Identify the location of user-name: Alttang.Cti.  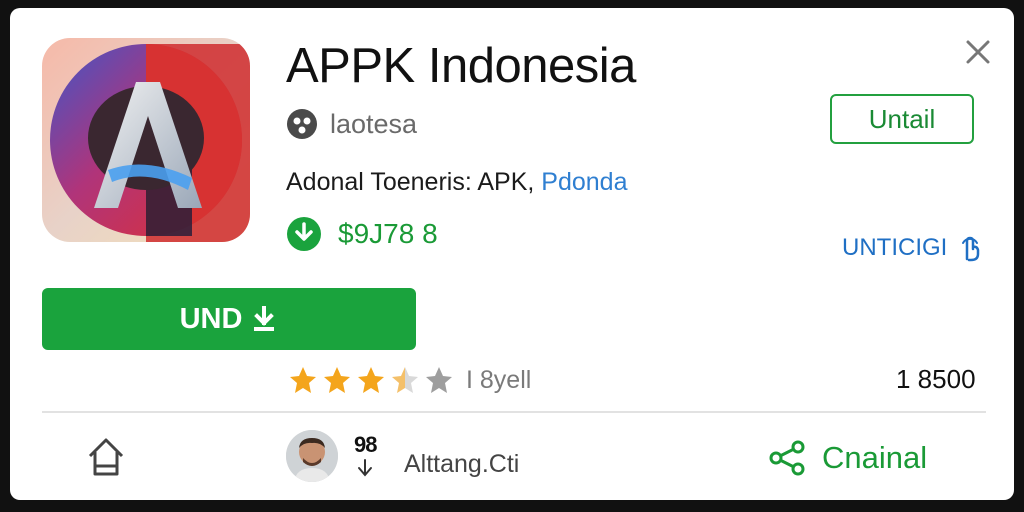
(462, 464).